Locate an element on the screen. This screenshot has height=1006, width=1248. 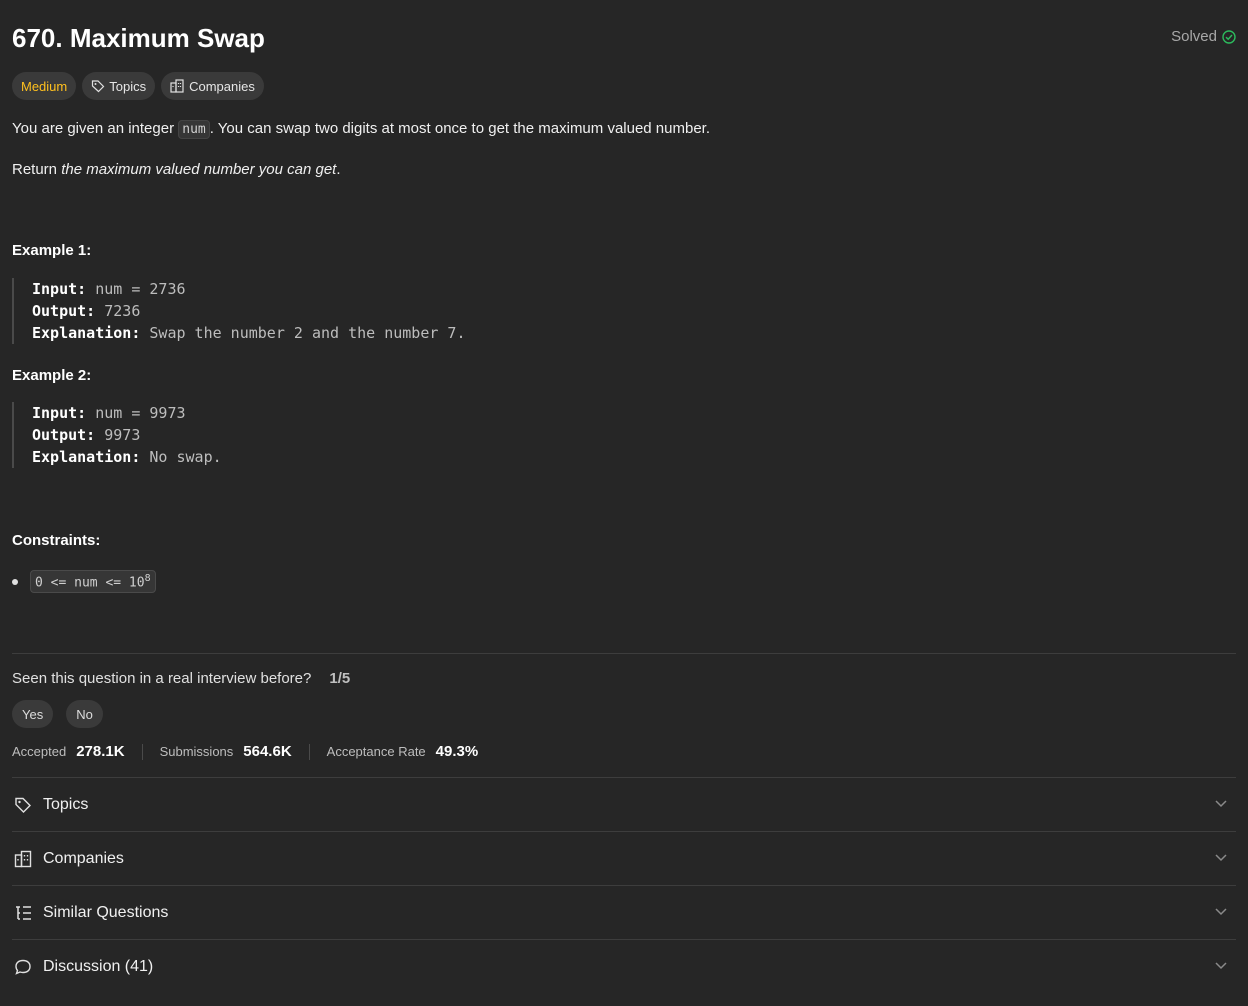
output-value: 9973 is located at coordinates (122, 435).